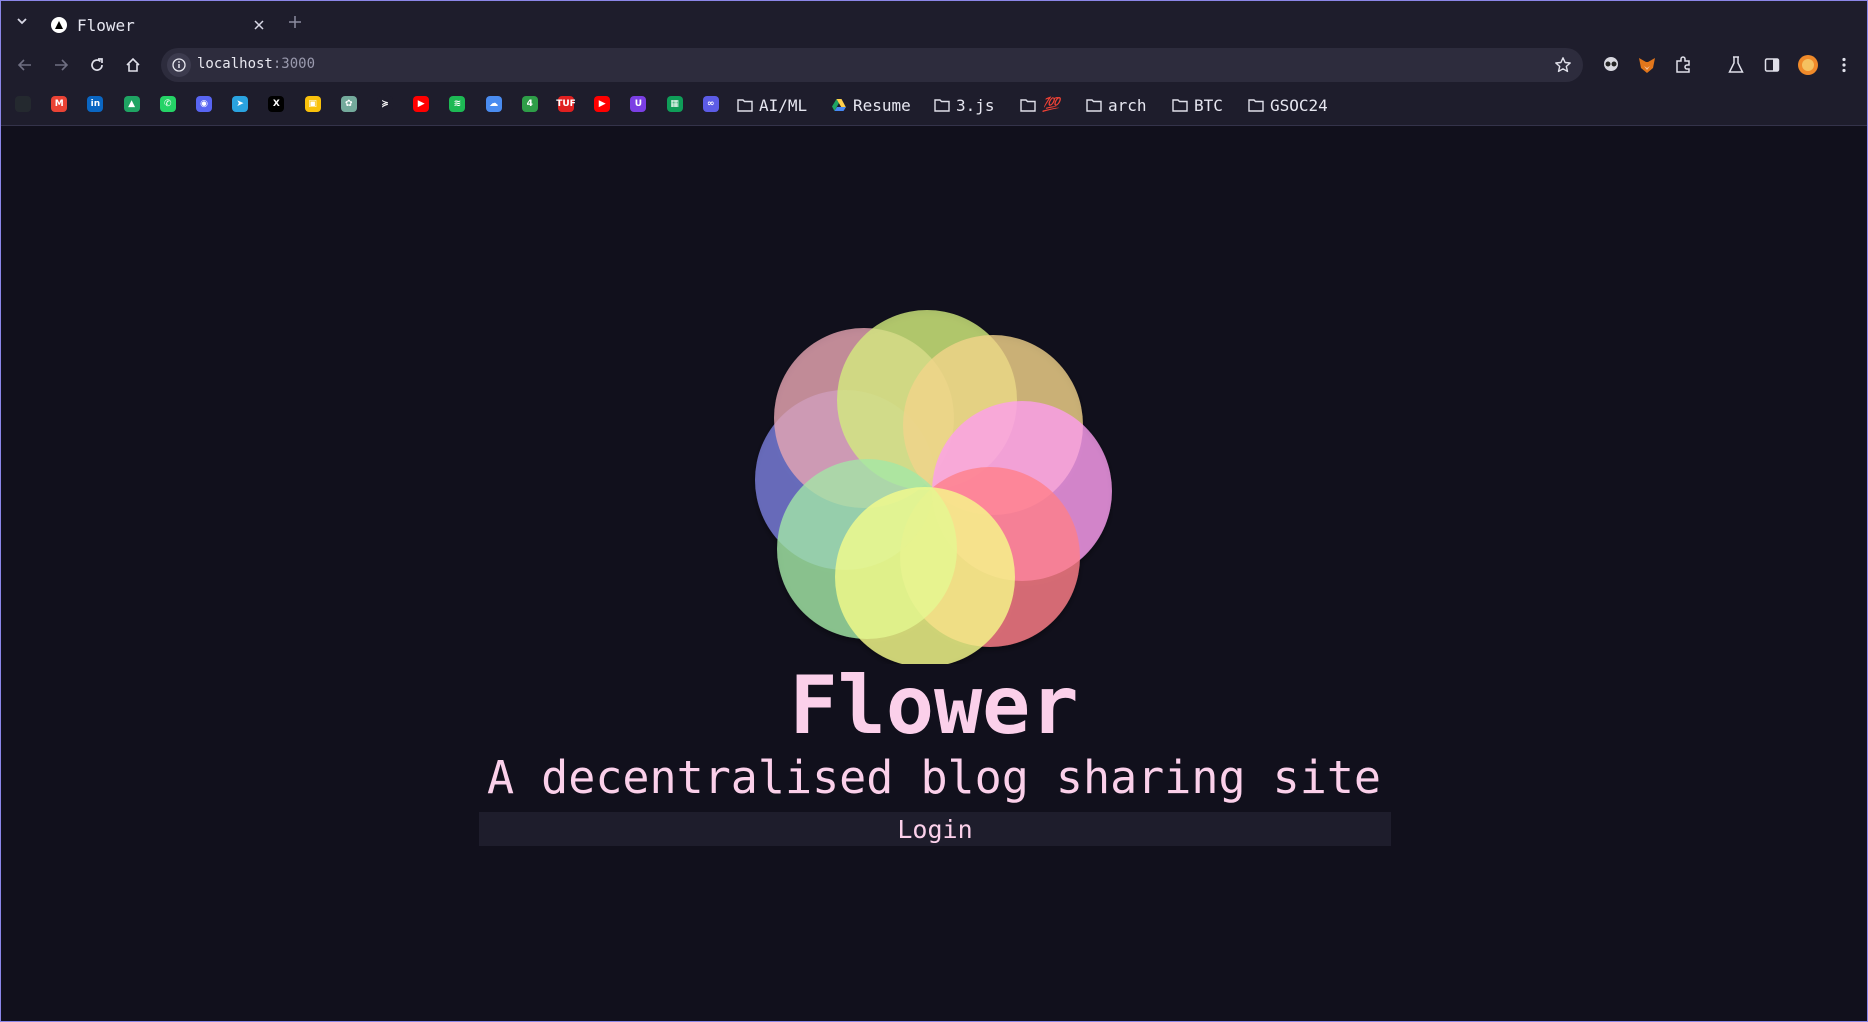 The image size is (1868, 1022). Describe the element at coordinates (131, 104) in the screenshot. I see `google-drive-icon: ▲` at that location.